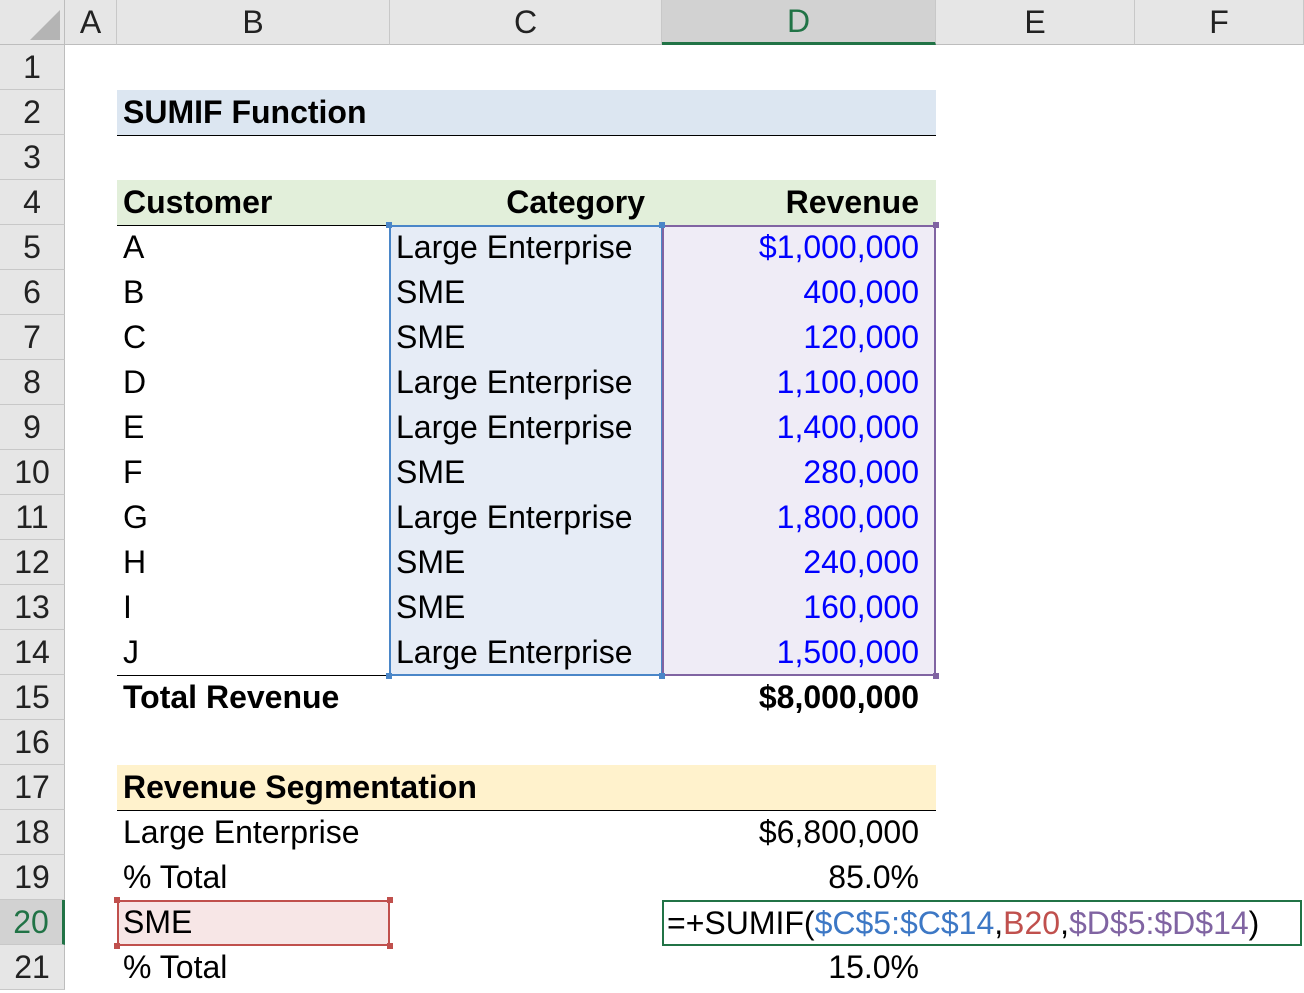 This screenshot has width=1304, height=993. I want to click on customer-cell: E, so click(253, 427).